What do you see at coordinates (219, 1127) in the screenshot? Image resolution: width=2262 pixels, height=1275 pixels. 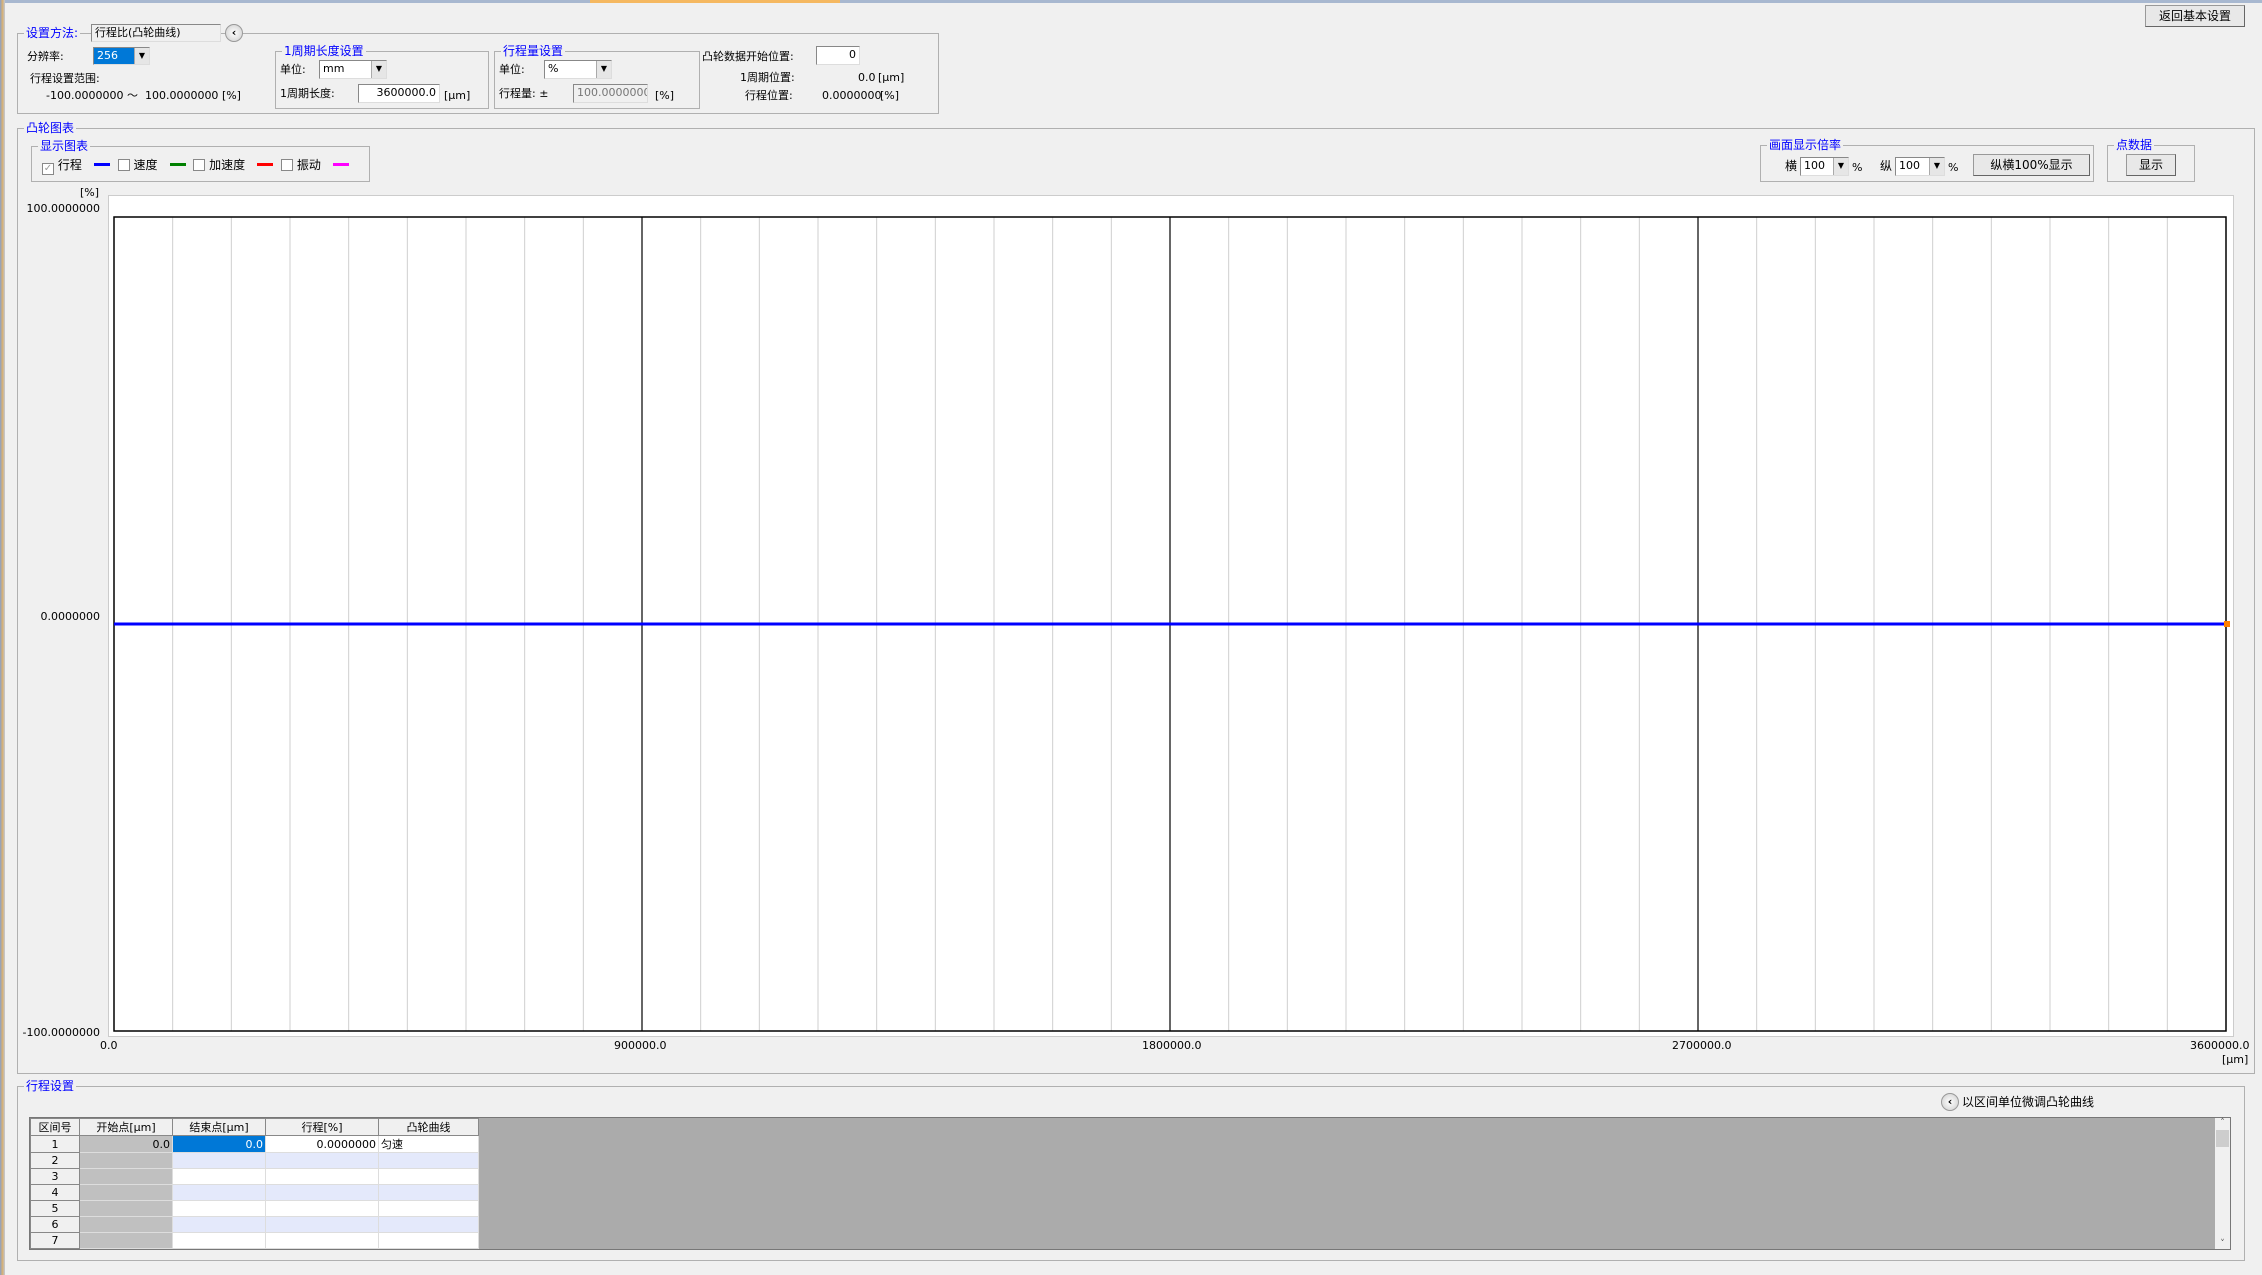 I see `column-header: 结束点[μm]` at bounding box center [219, 1127].